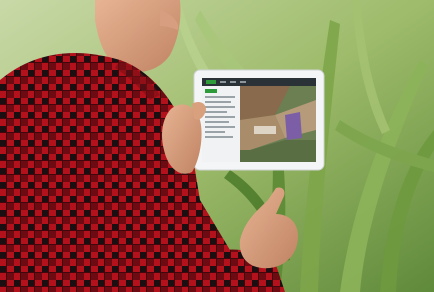 This screenshot has height=292, width=434. Describe the element at coordinates (259, 82) in the screenshot. I see `app-header` at that location.